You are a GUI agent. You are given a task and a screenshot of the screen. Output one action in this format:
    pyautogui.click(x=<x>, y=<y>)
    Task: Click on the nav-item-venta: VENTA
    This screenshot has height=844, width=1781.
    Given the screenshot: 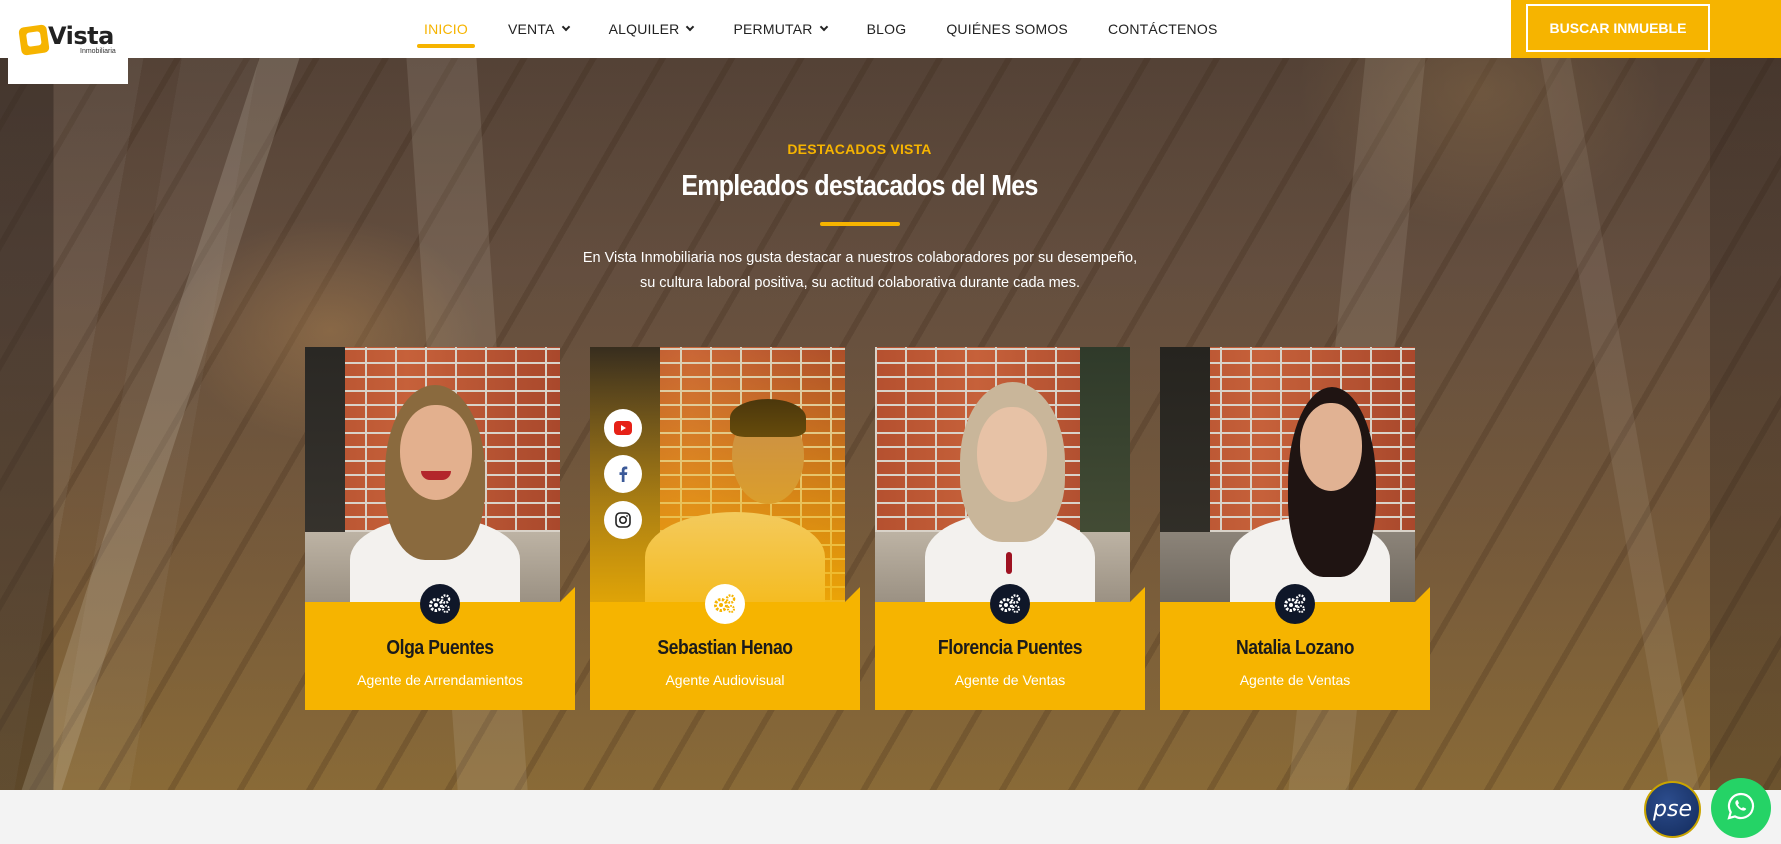 What is the action you would take?
    pyautogui.click(x=538, y=29)
    